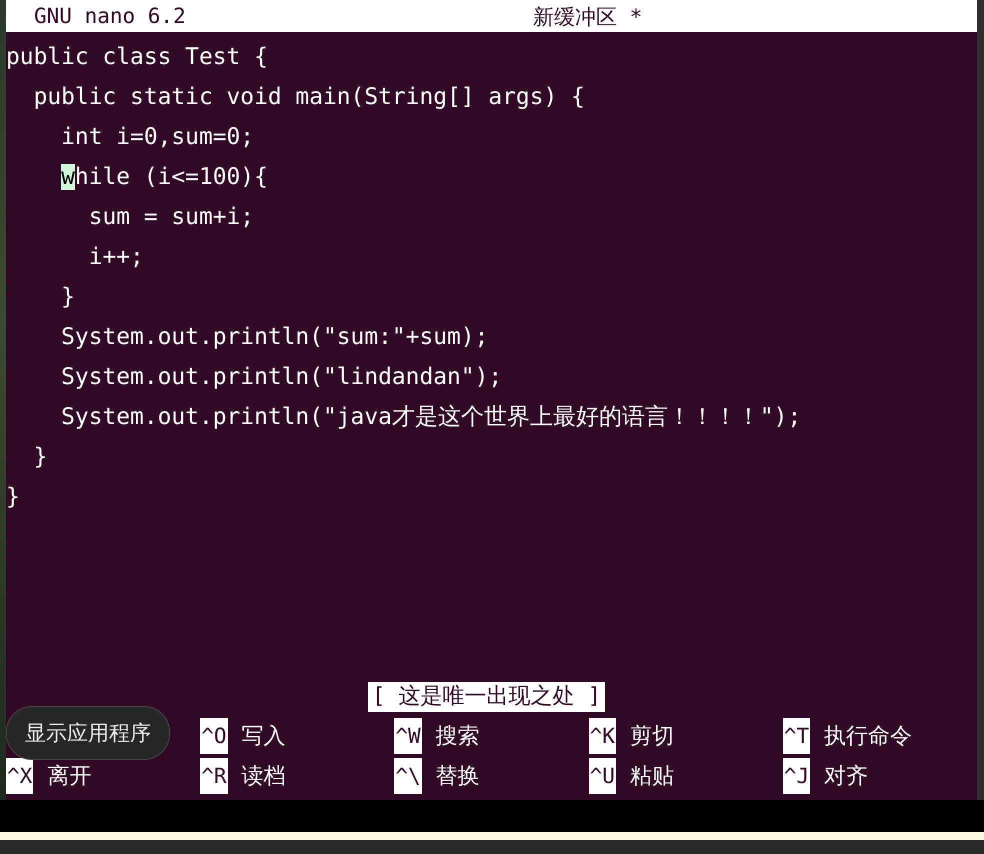  Describe the element at coordinates (264, 777) in the screenshot. I see `shortcut-label: 读档` at that location.